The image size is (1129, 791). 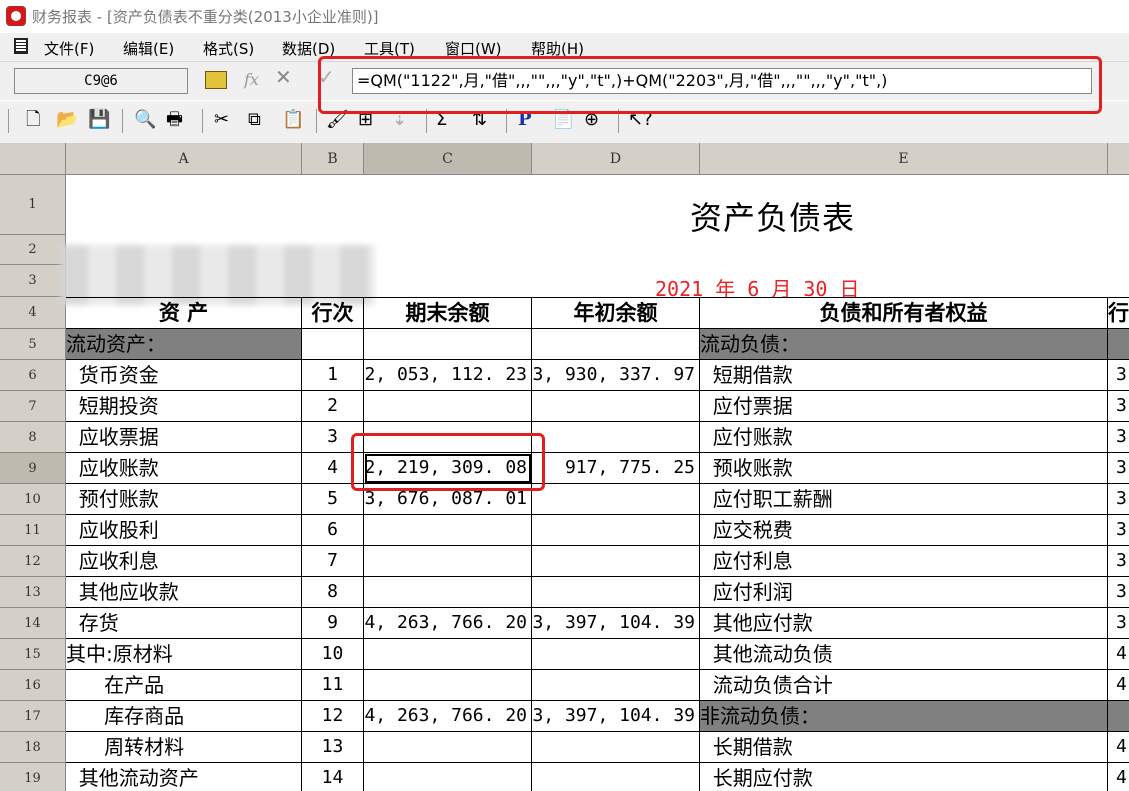 What do you see at coordinates (448, 375) in the screenshot?
I see `asset-cell-end: 2, 053, 112. 23` at bounding box center [448, 375].